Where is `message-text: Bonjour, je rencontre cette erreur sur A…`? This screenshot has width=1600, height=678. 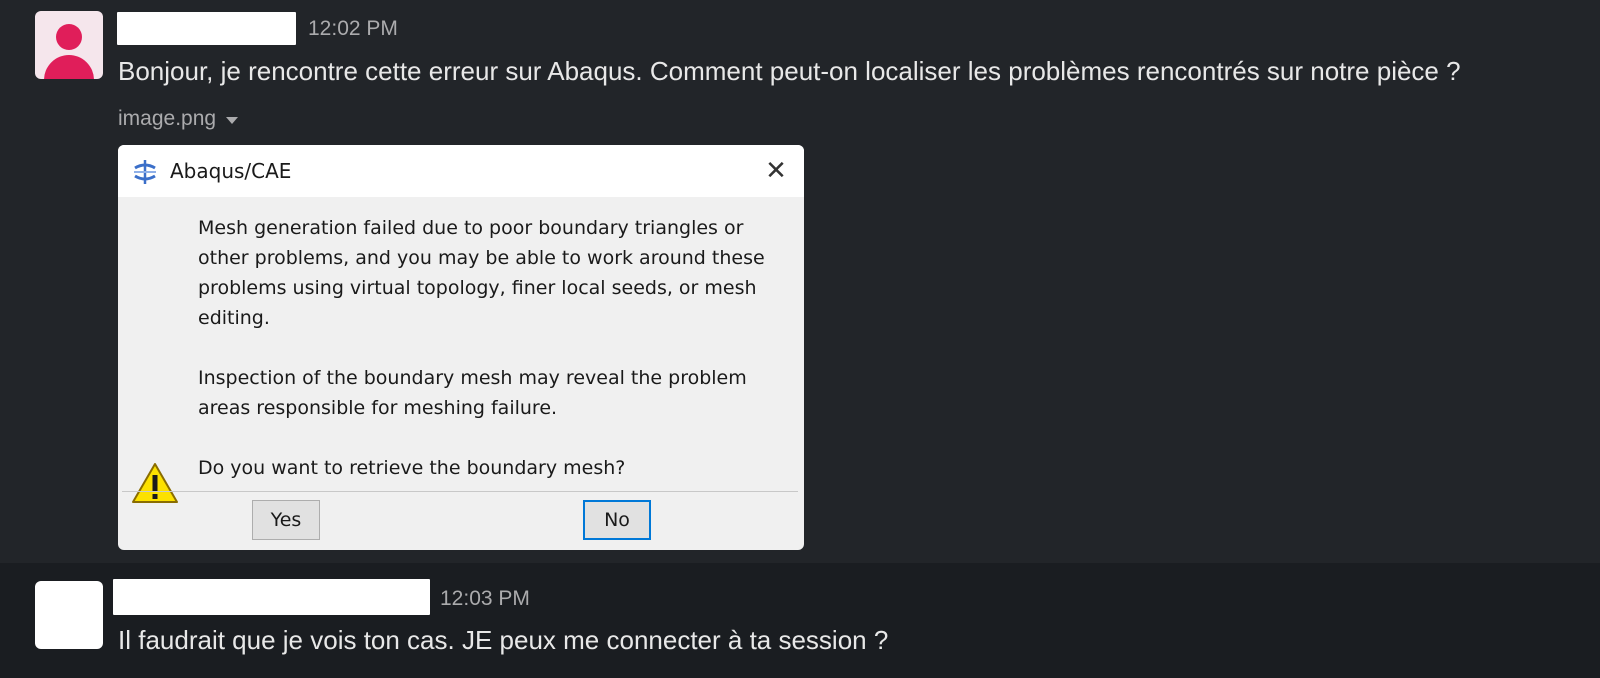 message-text: Bonjour, je rencontre cette erreur sur A… is located at coordinates (789, 71).